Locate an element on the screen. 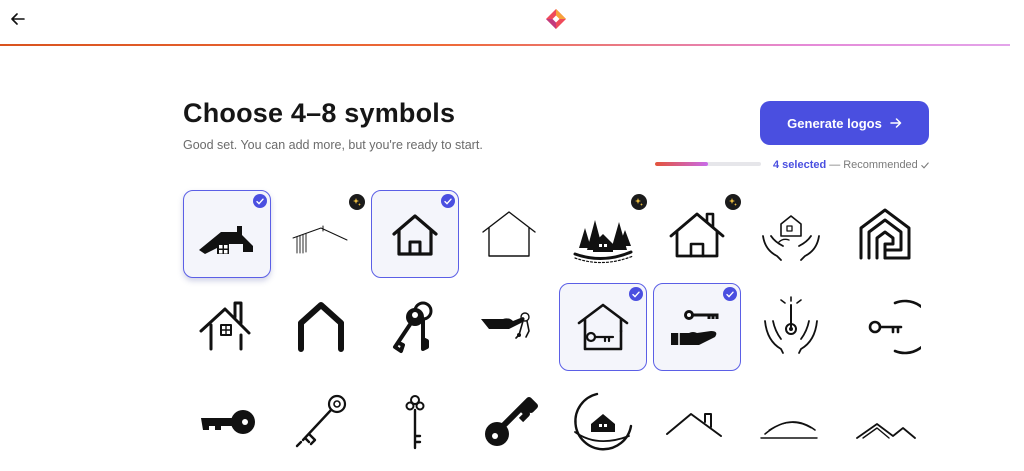  symbol-tile-hands-holding-house is located at coordinates (791, 234).